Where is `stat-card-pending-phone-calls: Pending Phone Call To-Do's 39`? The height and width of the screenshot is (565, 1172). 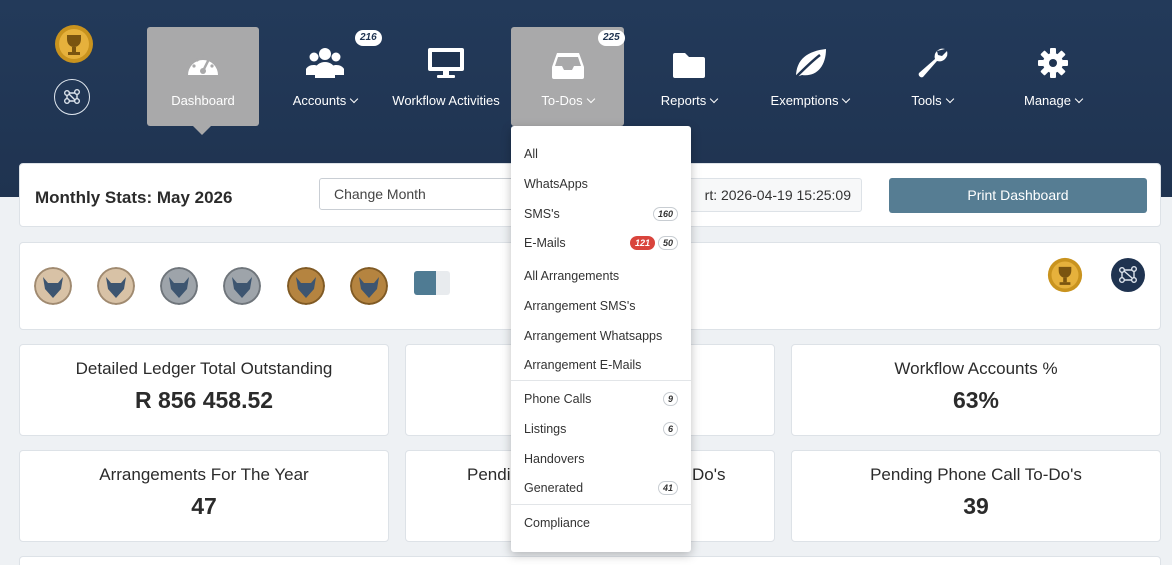 stat-card-pending-phone-calls: Pending Phone Call To-Do's 39 is located at coordinates (976, 496).